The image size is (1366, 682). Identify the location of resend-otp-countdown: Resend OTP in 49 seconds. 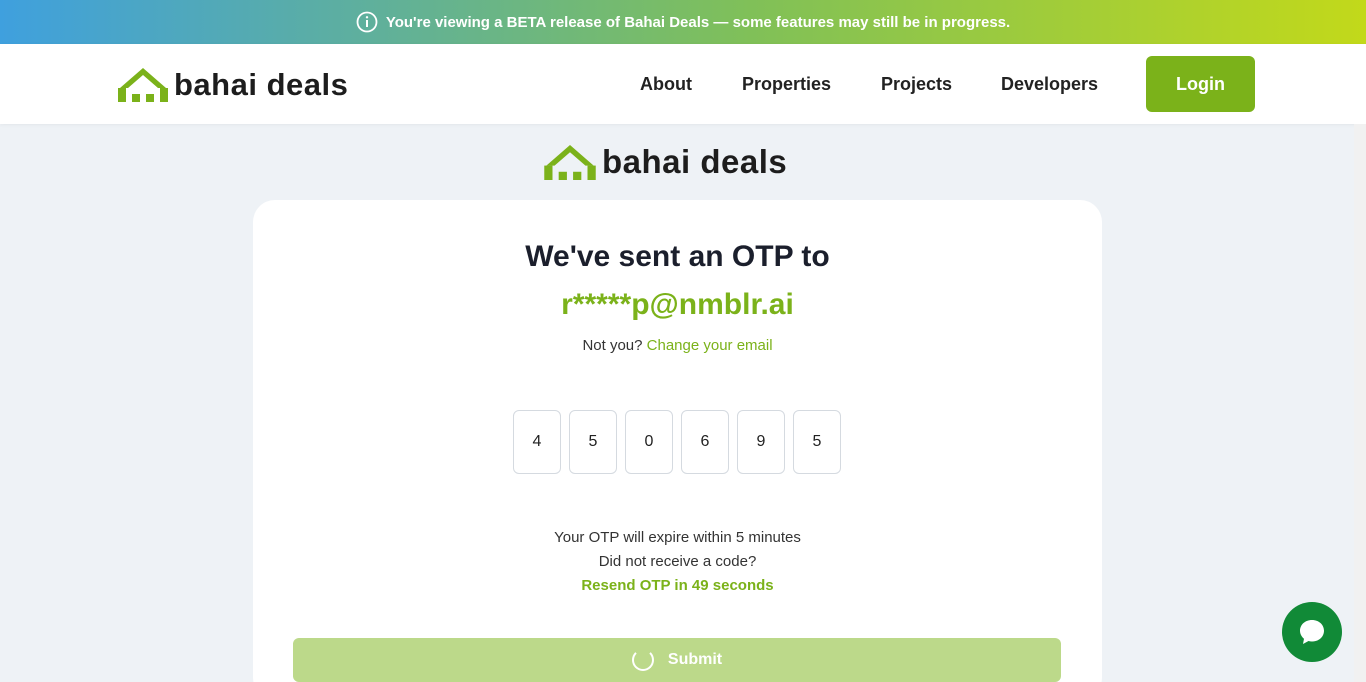
(677, 585).